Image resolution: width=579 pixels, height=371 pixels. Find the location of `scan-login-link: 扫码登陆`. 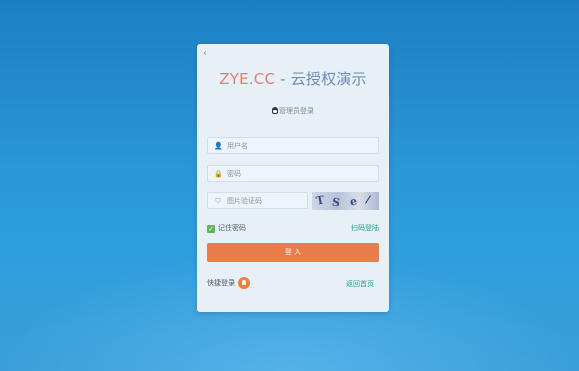

scan-login-link: 扫码登陆 is located at coordinates (365, 228).